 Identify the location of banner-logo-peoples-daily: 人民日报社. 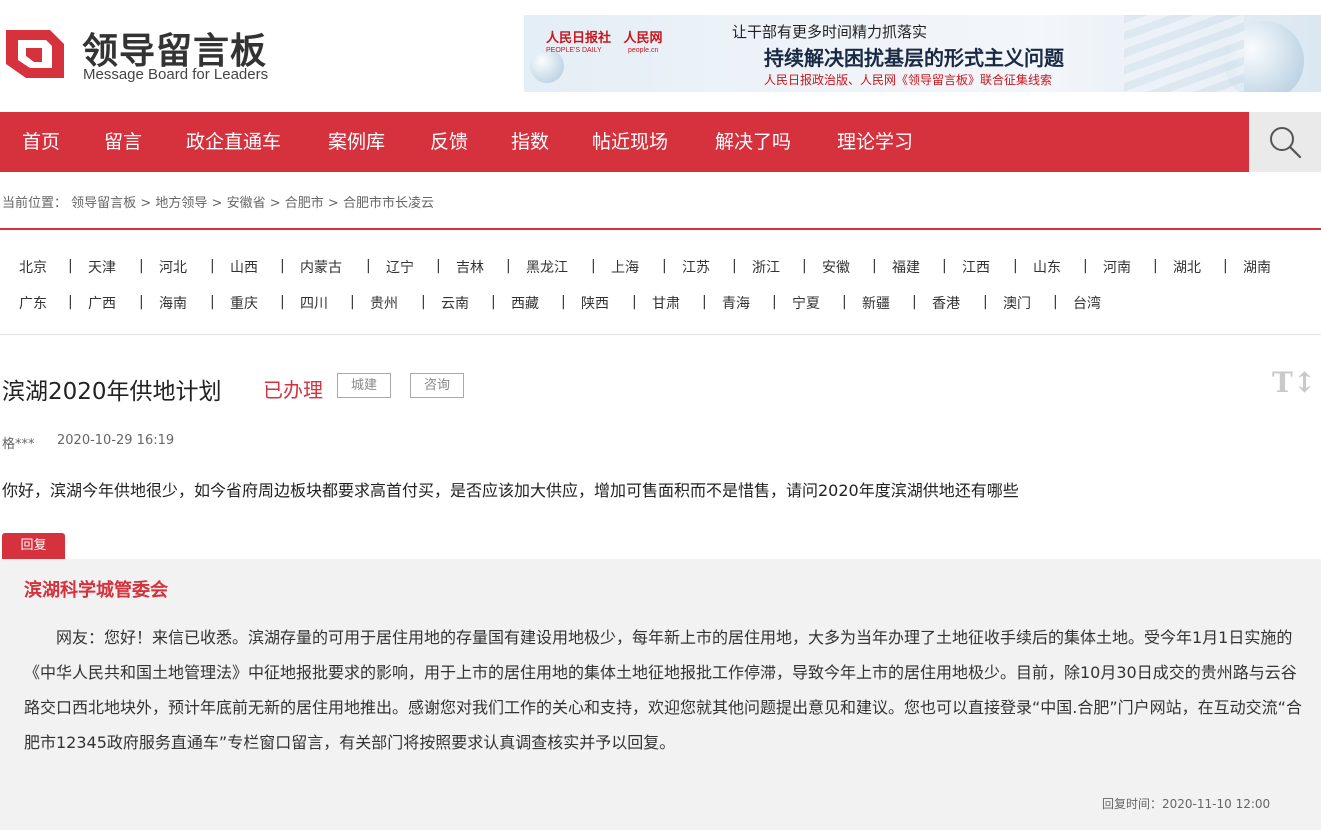
(579, 38).